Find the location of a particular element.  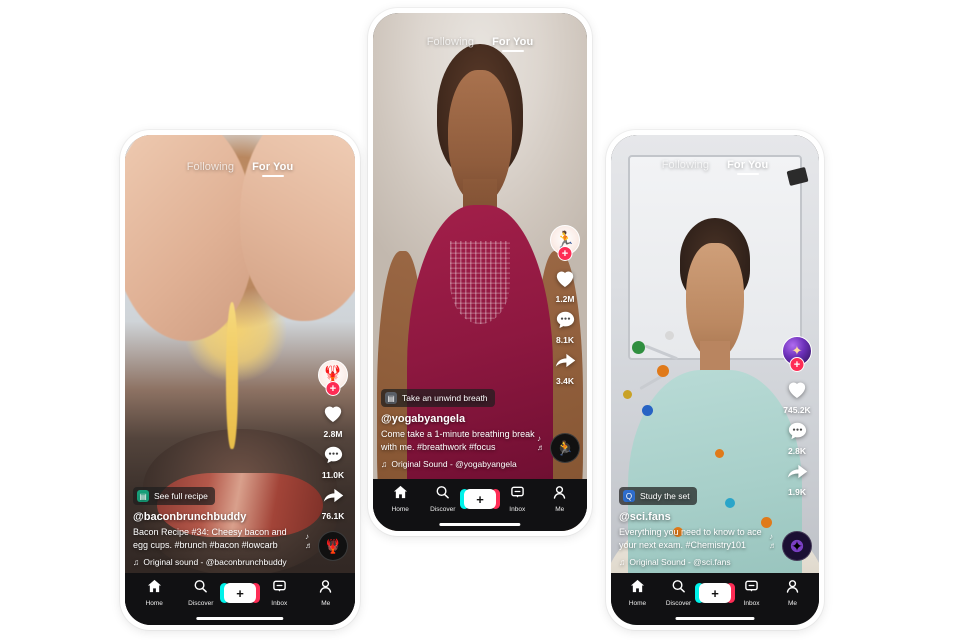

take-unwind-breath-chip: ▤ Take an unwind breath is located at coordinates (438, 398).